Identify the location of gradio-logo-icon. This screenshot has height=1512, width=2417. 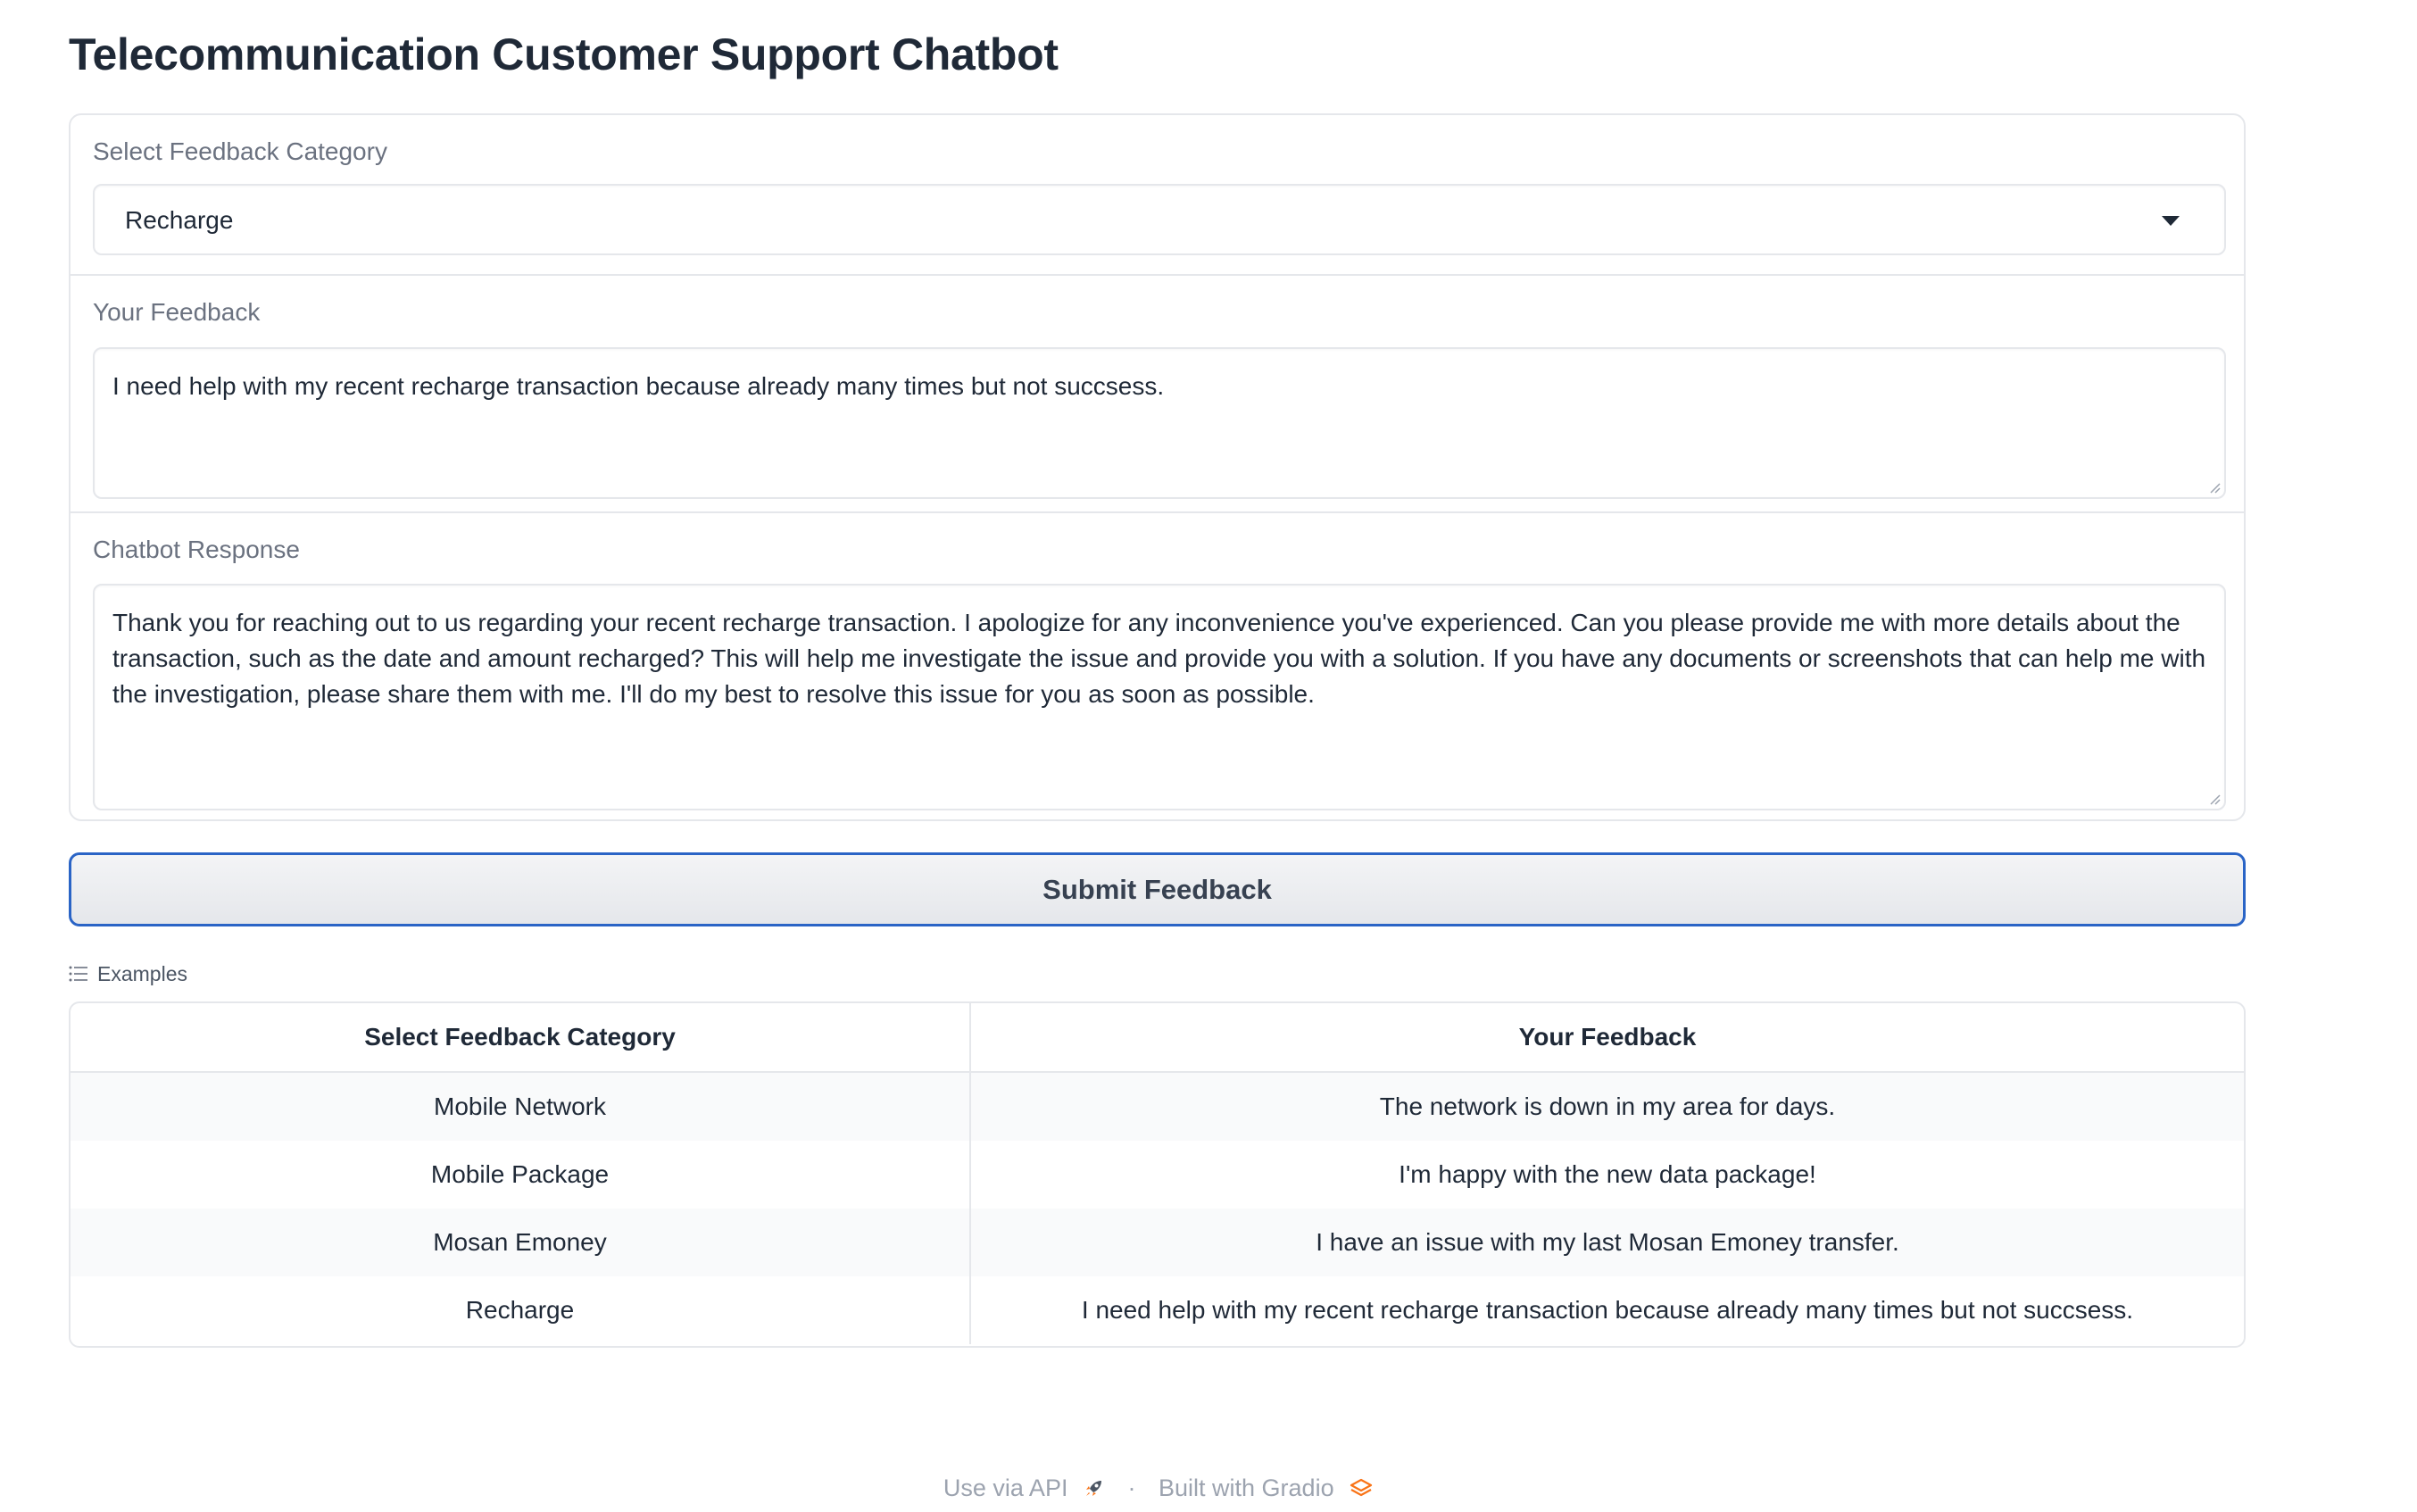
(1361, 1487).